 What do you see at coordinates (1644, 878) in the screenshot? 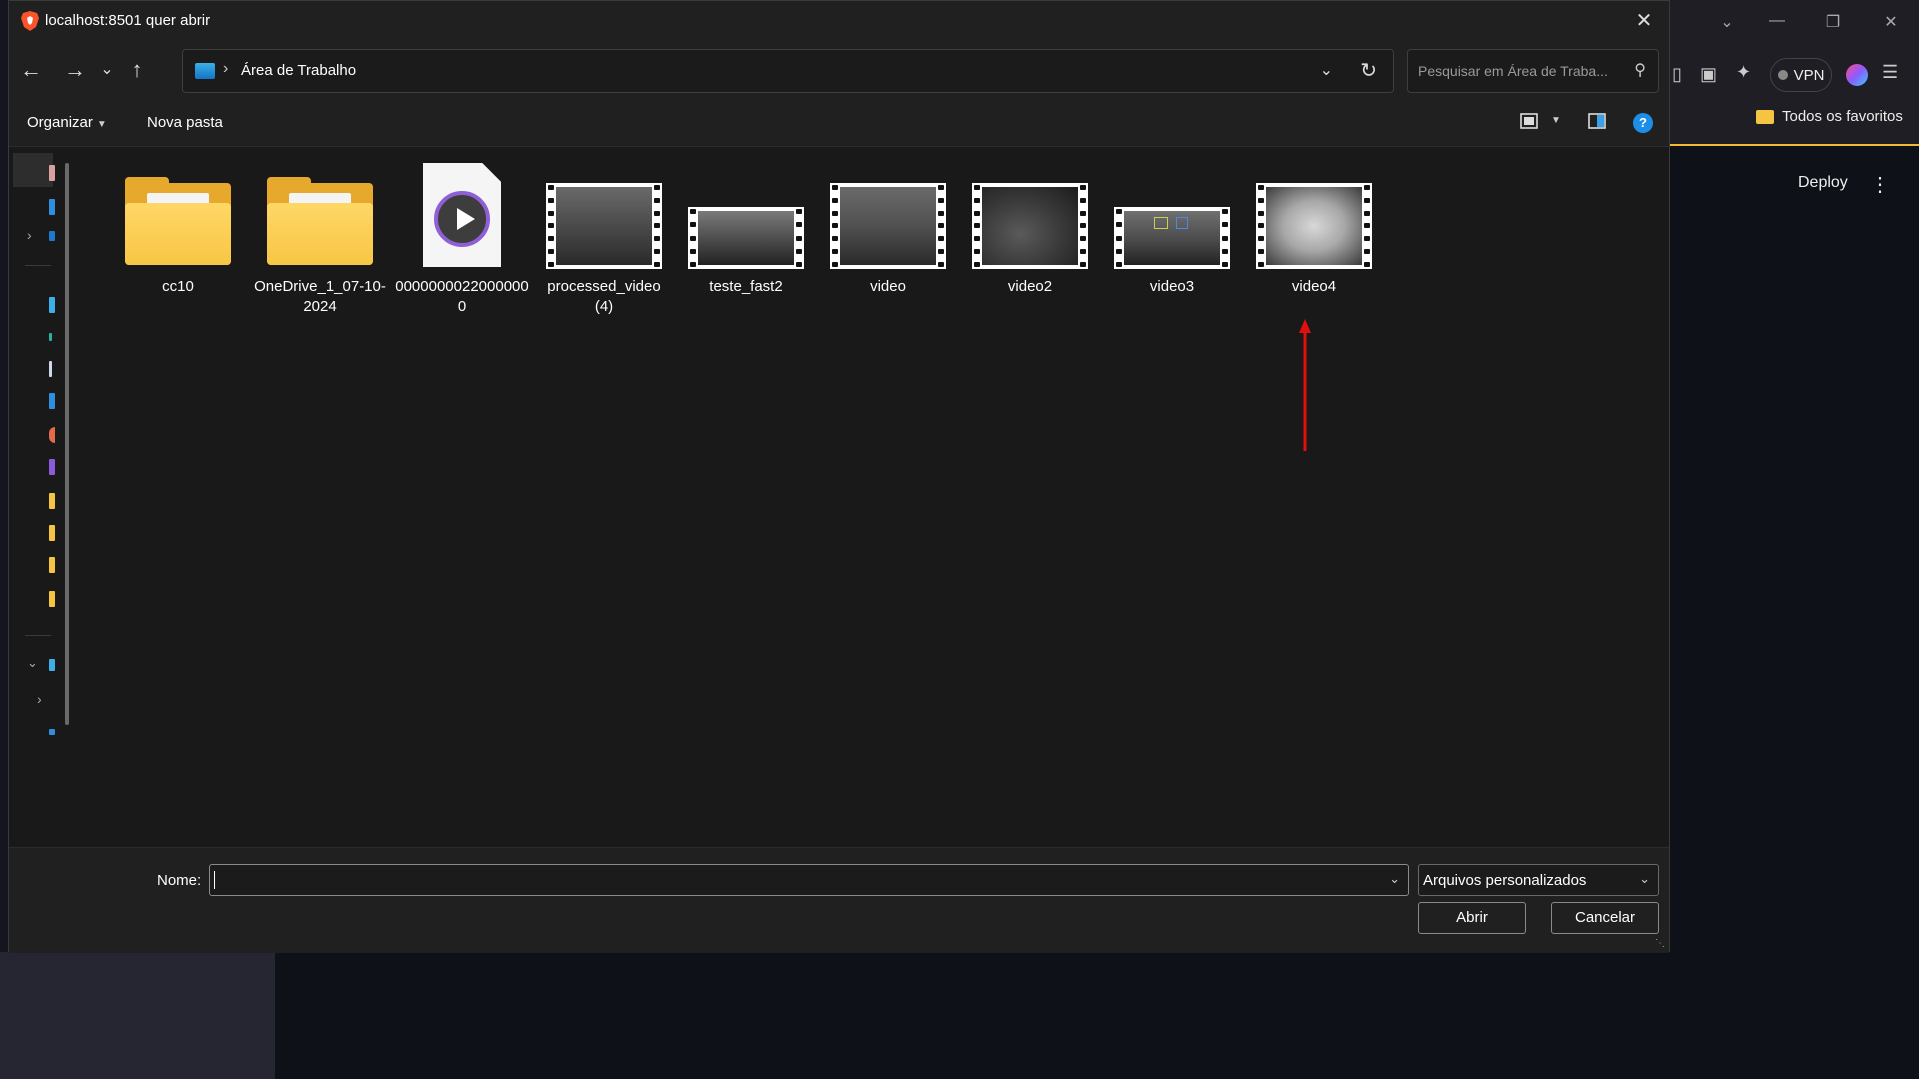
I see `file-type-chevron-icon: ⌄` at bounding box center [1644, 878].